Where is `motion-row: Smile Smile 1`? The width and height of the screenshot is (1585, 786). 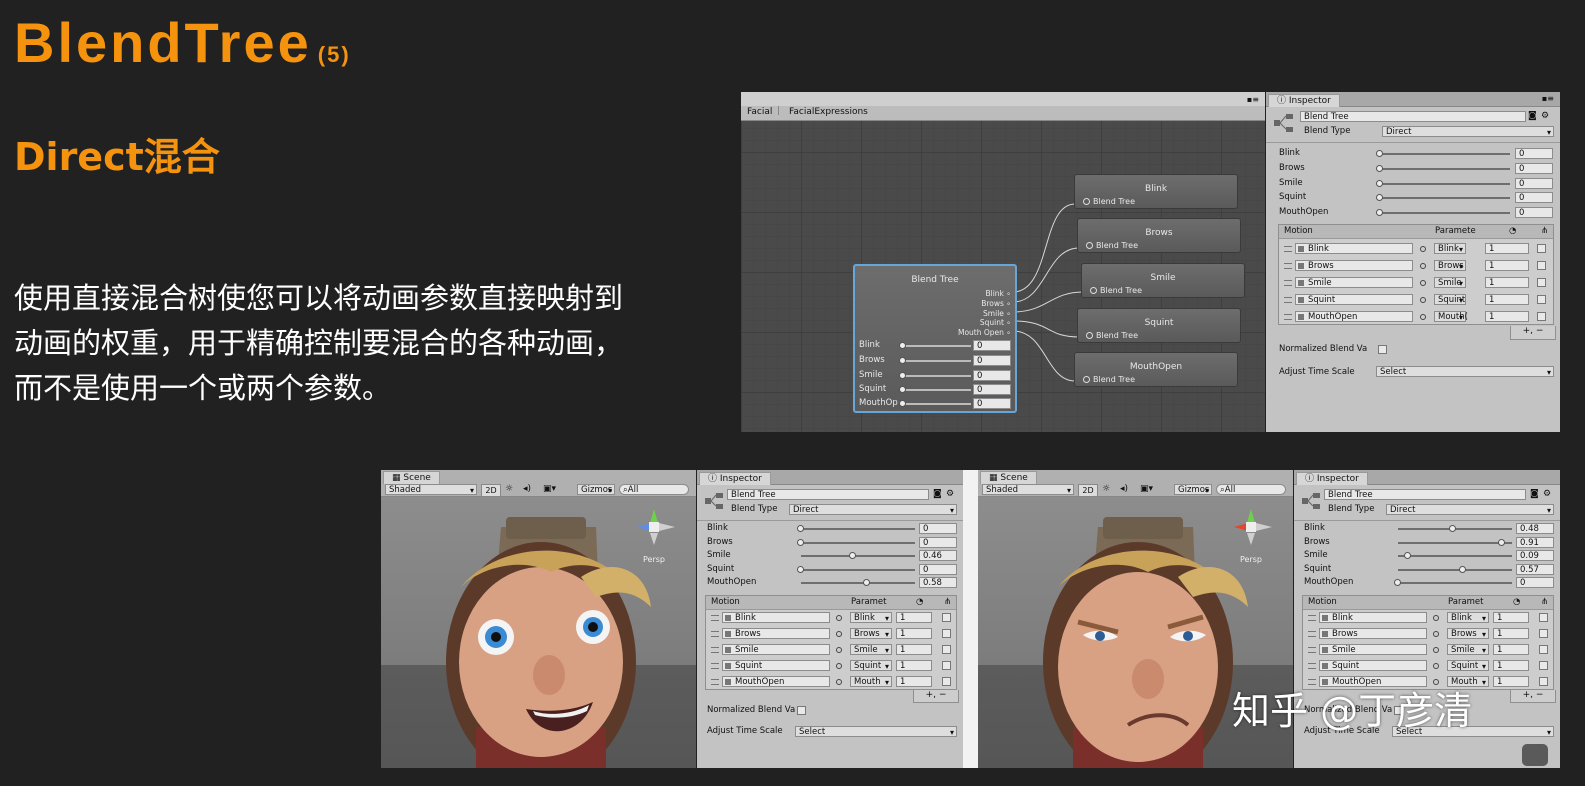
motion-row: Smile Smile 1 is located at coordinates (831, 649).